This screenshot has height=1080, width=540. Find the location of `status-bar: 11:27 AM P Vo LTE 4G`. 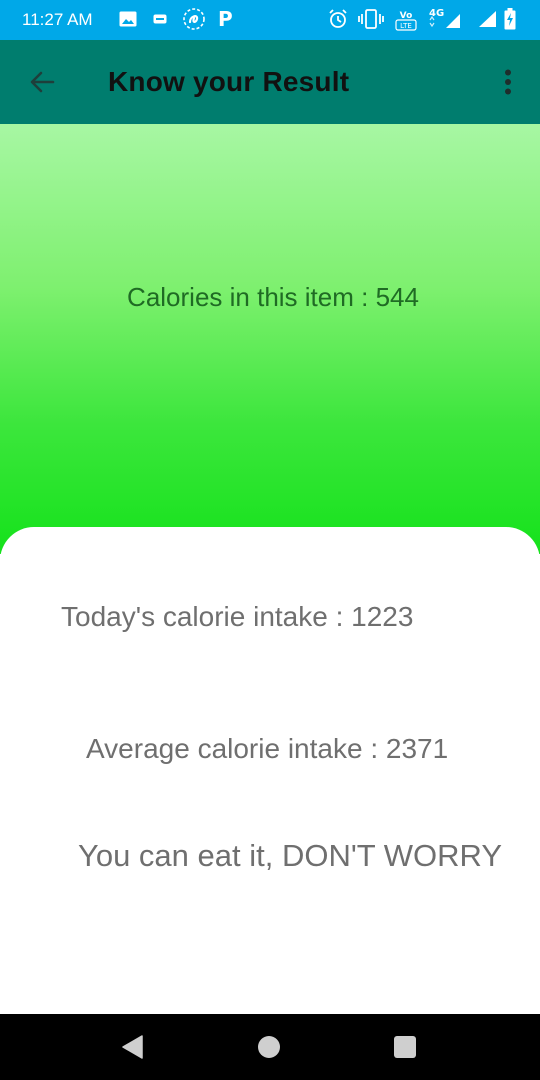

status-bar: 11:27 AM P Vo LTE 4G is located at coordinates (270, 20).